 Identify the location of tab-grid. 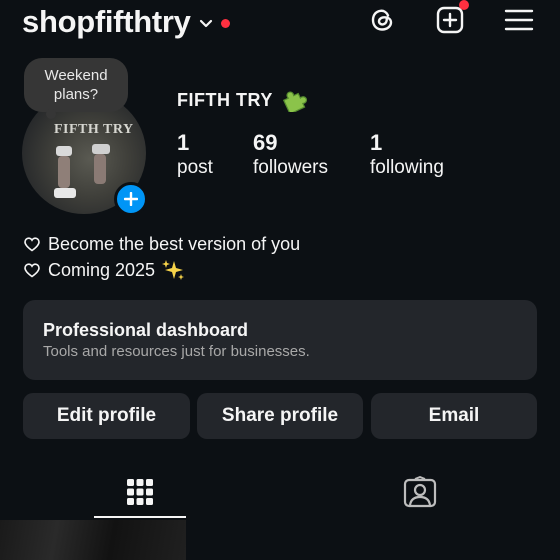
(140, 492).